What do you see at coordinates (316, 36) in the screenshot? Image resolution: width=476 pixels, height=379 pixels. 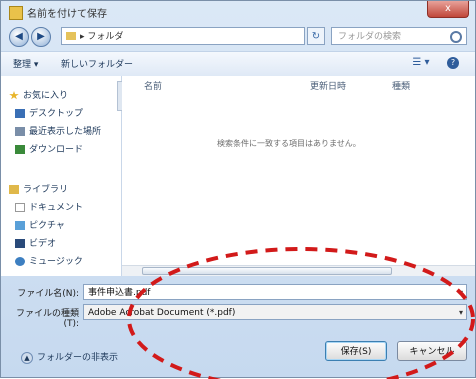 I see `refresh-button: ↻` at bounding box center [316, 36].